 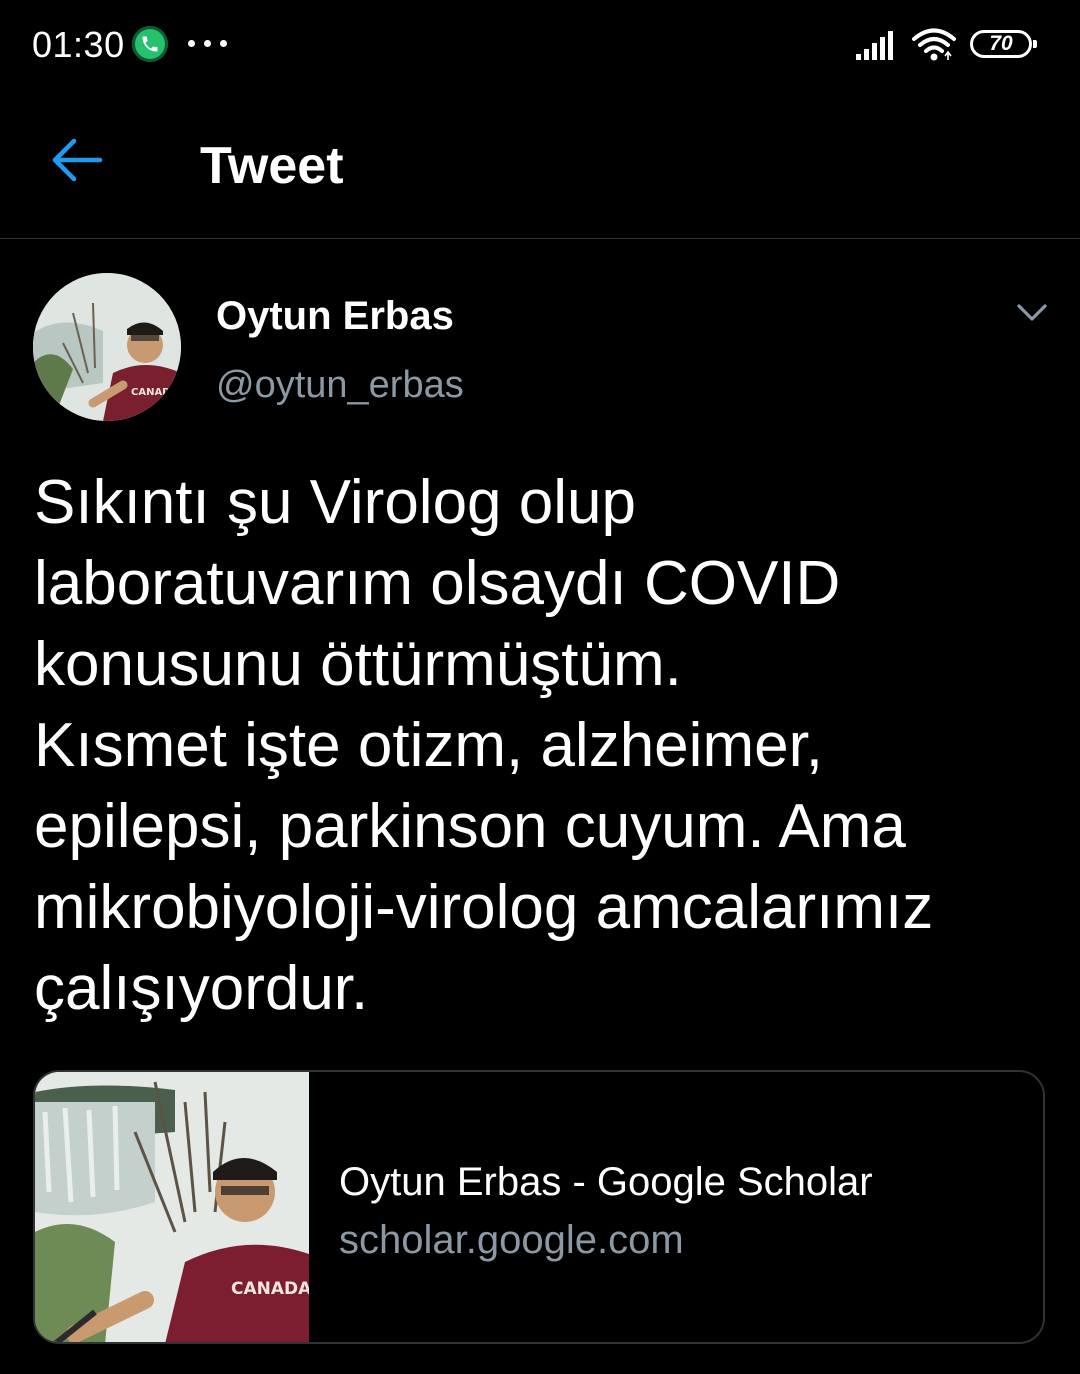 What do you see at coordinates (340, 385) in the screenshot?
I see `author-handle: @oytun_erbas` at bounding box center [340, 385].